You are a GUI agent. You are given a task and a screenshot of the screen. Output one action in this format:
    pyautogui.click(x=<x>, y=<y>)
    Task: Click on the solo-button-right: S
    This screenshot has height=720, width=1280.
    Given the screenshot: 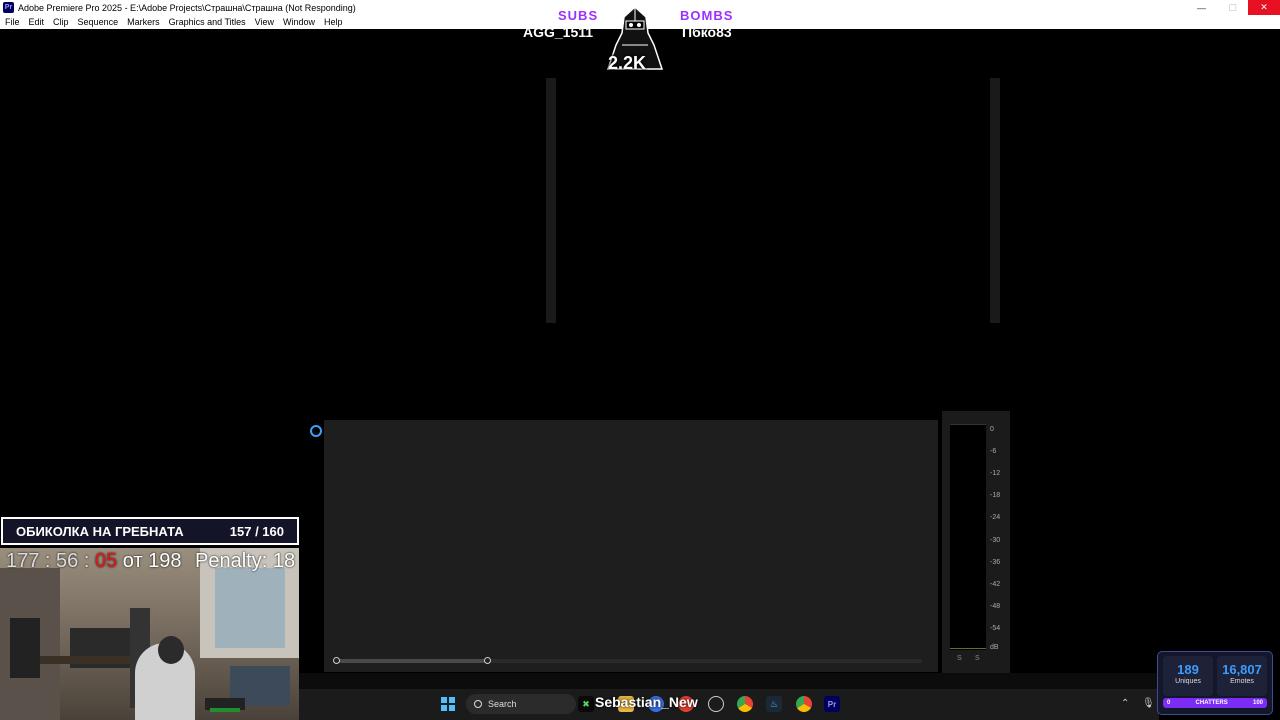 What is the action you would take?
    pyautogui.click(x=977, y=658)
    